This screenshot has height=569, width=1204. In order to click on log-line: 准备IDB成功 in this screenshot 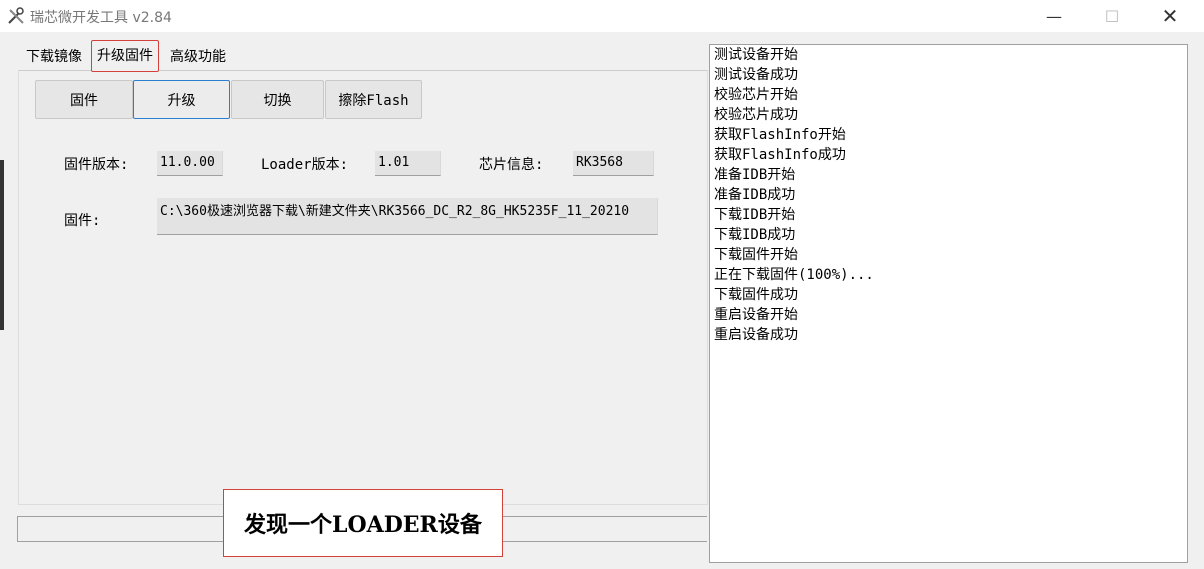, I will do `click(755, 195)`.